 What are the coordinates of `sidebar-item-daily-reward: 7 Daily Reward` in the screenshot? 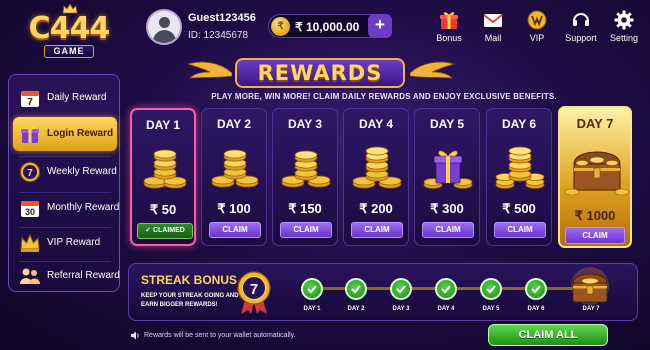 It's located at (65, 98).